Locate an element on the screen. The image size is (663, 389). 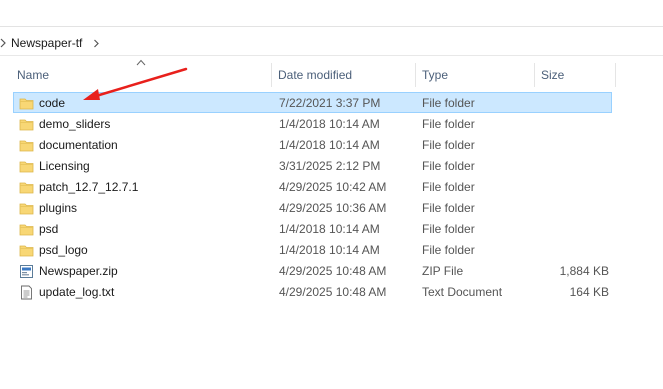
file-size: 1,884 KB is located at coordinates (584, 271).